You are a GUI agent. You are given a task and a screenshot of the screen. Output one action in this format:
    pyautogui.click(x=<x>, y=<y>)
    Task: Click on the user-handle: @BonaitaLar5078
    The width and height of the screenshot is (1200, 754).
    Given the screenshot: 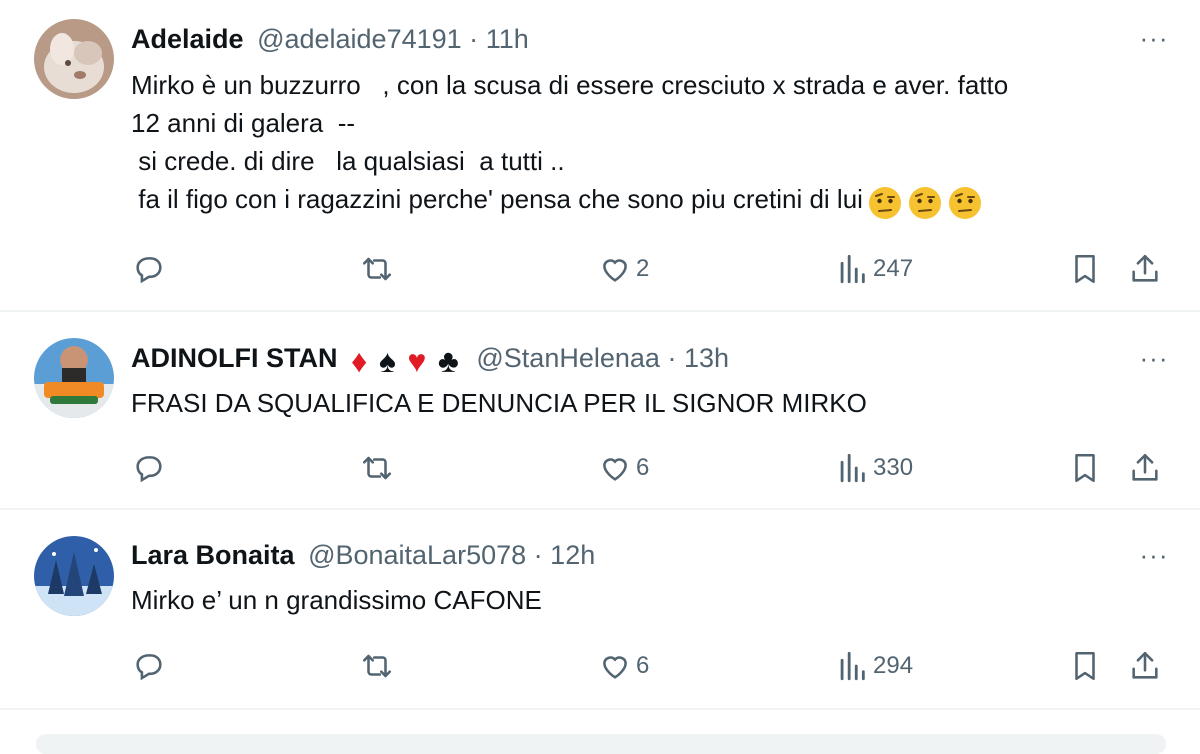 What is the action you would take?
    pyautogui.click(x=417, y=555)
    